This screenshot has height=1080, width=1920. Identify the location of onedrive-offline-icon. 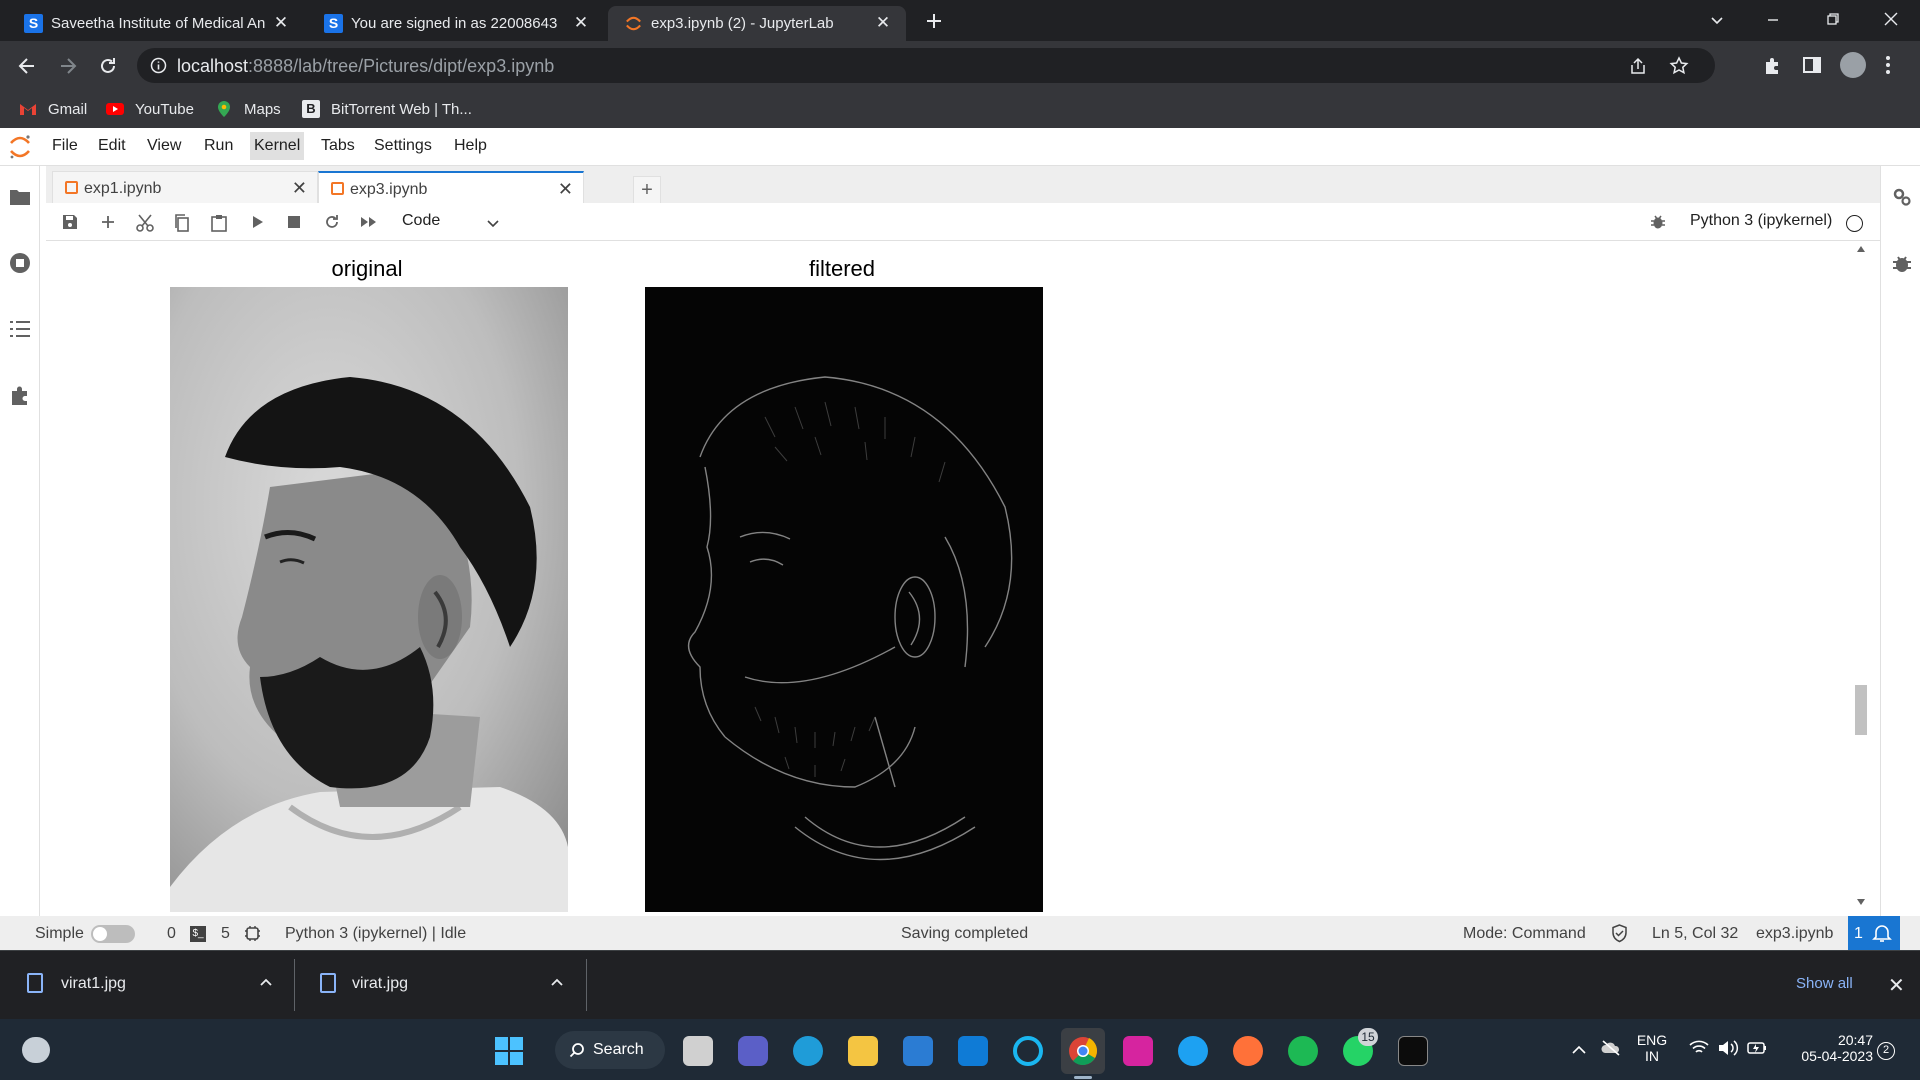
(1611, 1048).